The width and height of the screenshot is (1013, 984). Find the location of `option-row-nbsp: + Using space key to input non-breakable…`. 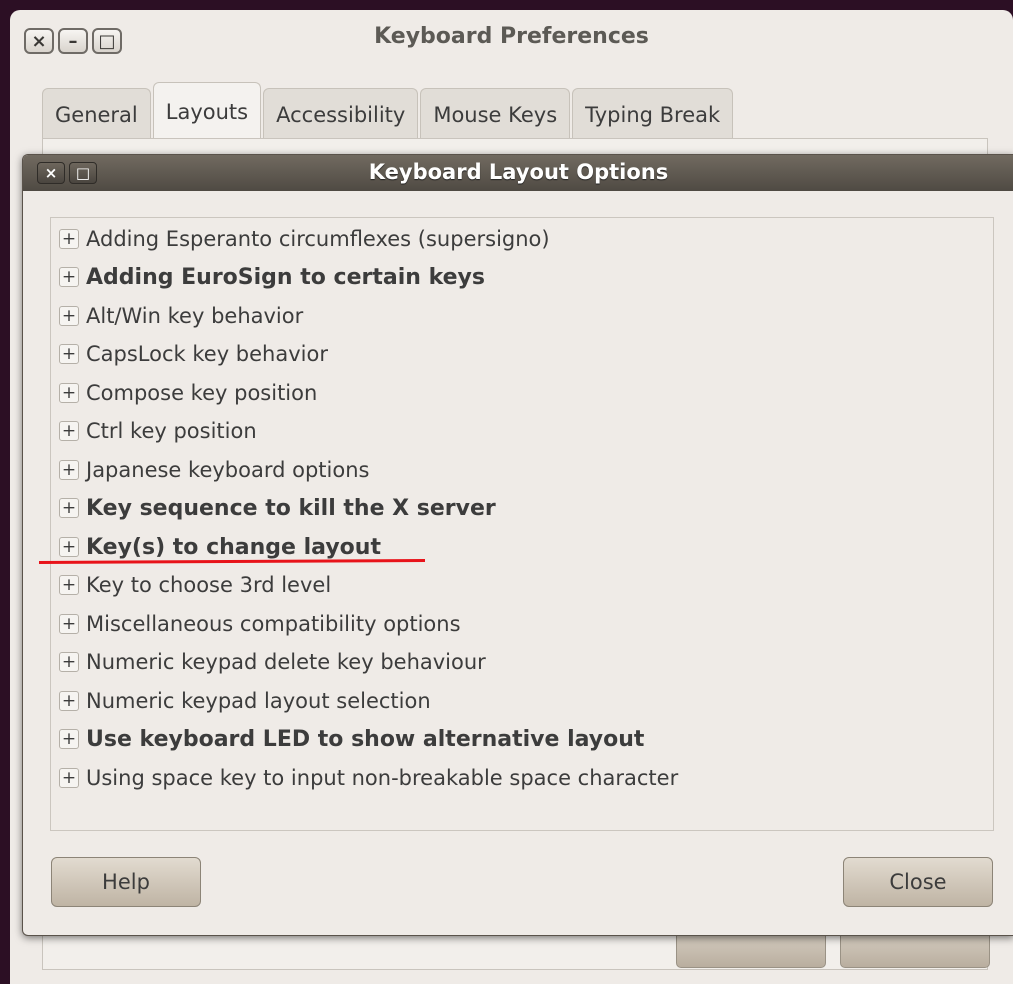

option-row-nbsp: + Using space key to input non-breakable… is located at coordinates (364, 778).